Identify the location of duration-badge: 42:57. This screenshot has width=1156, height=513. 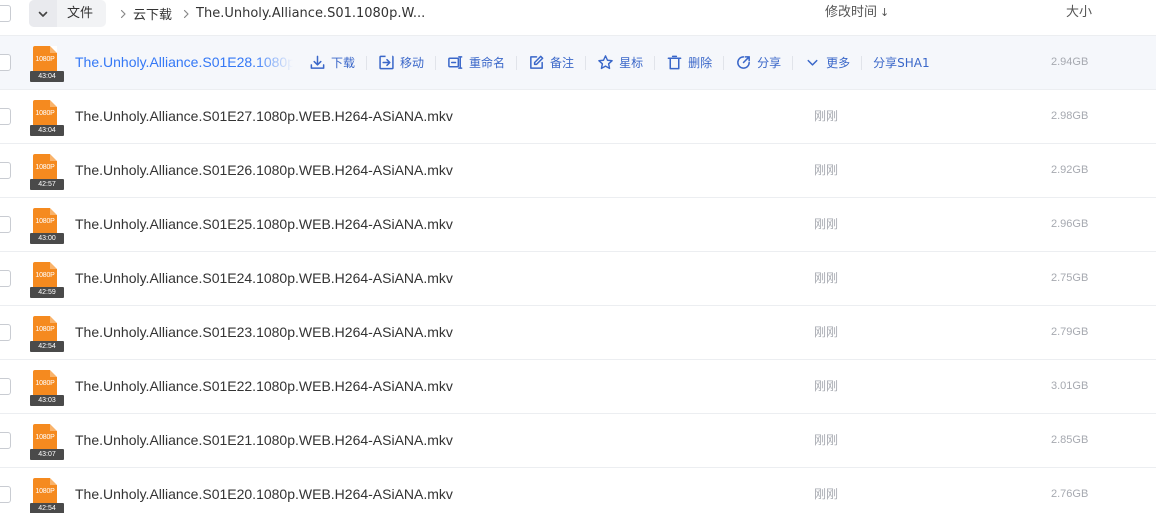
(47, 184).